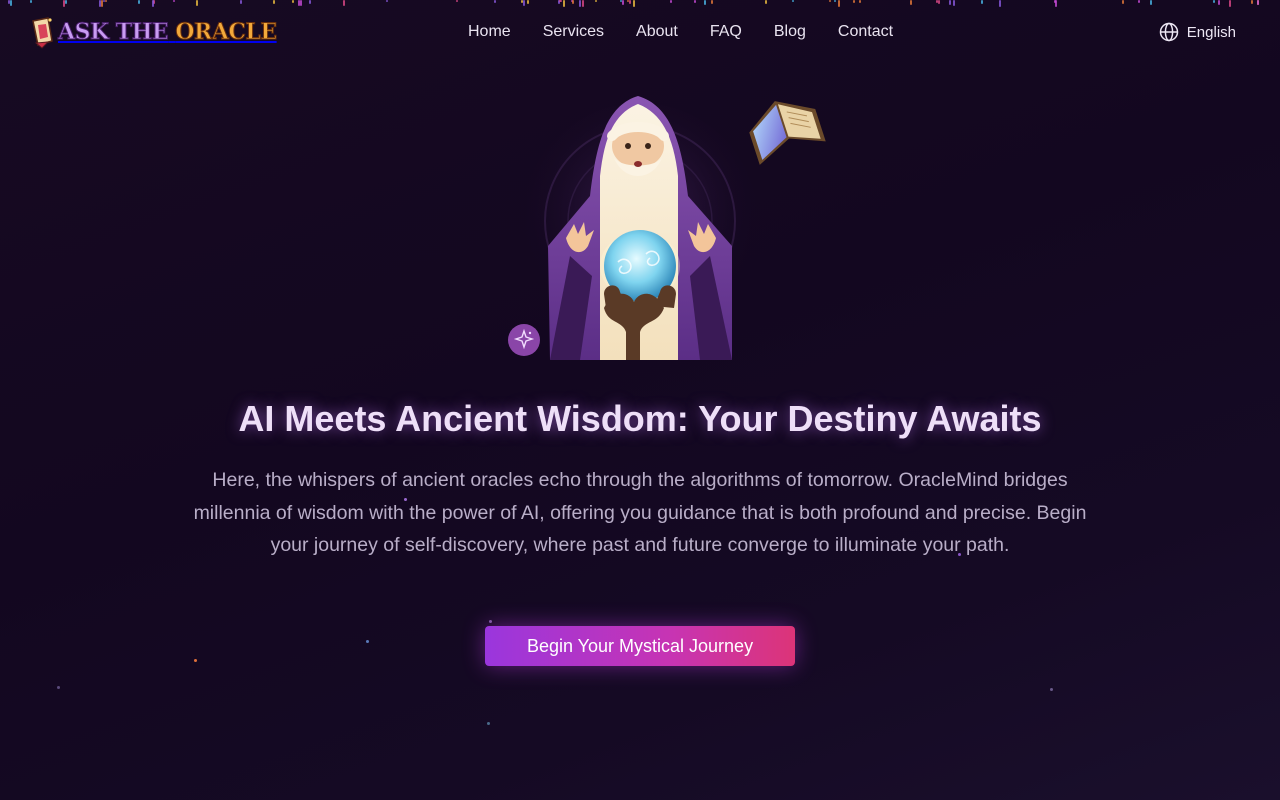 This screenshot has height=800, width=1280. What do you see at coordinates (726, 32) in the screenshot?
I see `nav-faq: FAQ` at bounding box center [726, 32].